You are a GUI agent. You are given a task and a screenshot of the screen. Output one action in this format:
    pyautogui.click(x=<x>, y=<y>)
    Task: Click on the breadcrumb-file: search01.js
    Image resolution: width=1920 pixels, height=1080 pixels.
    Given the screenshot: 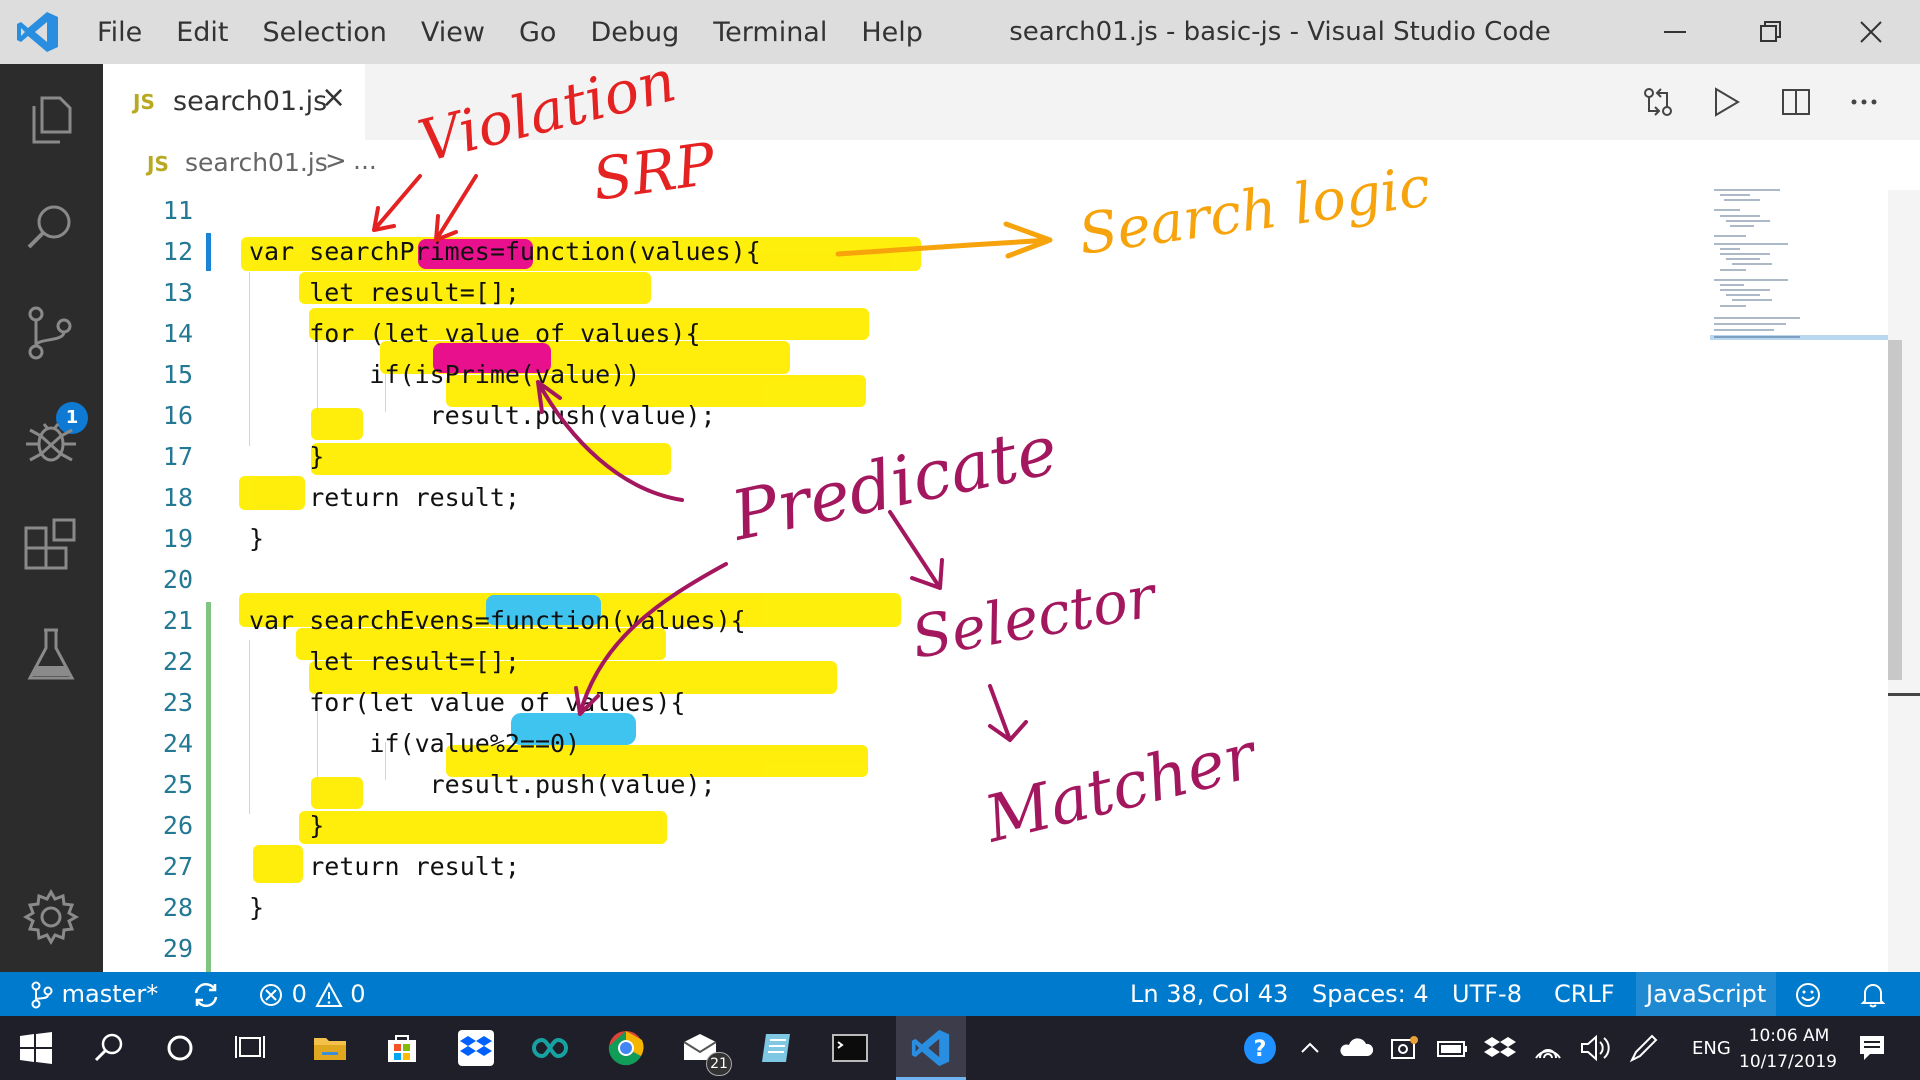 What is the action you would take?
    pyautogui.click(x=256, y=162)
    